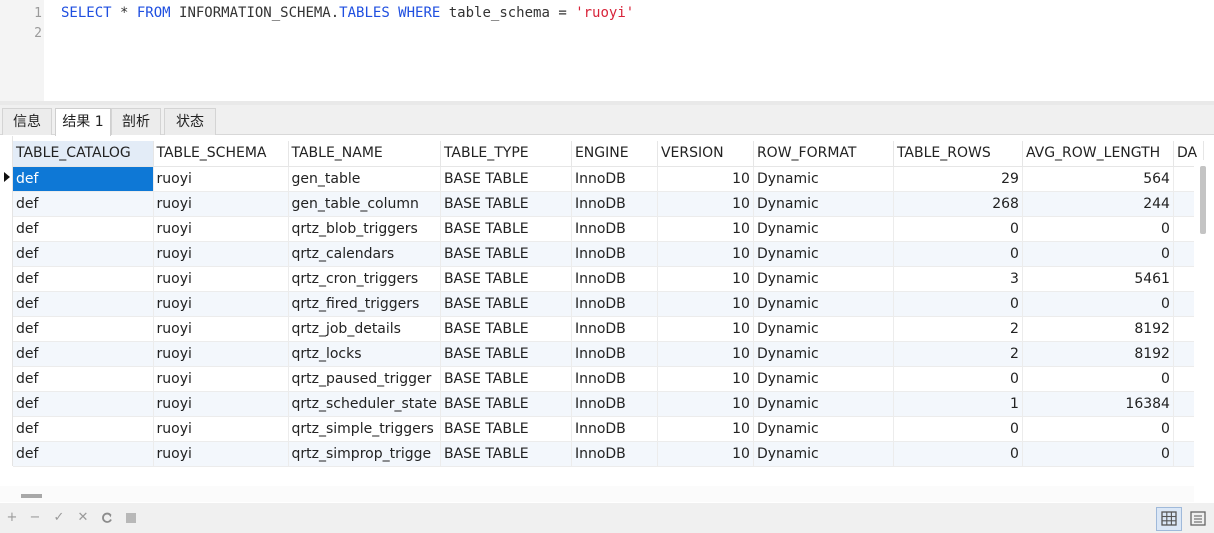 Image resolution: width=1214 pixels, height=533 pixels. I want to click on table-cell: 16384, so click(1098, 404).